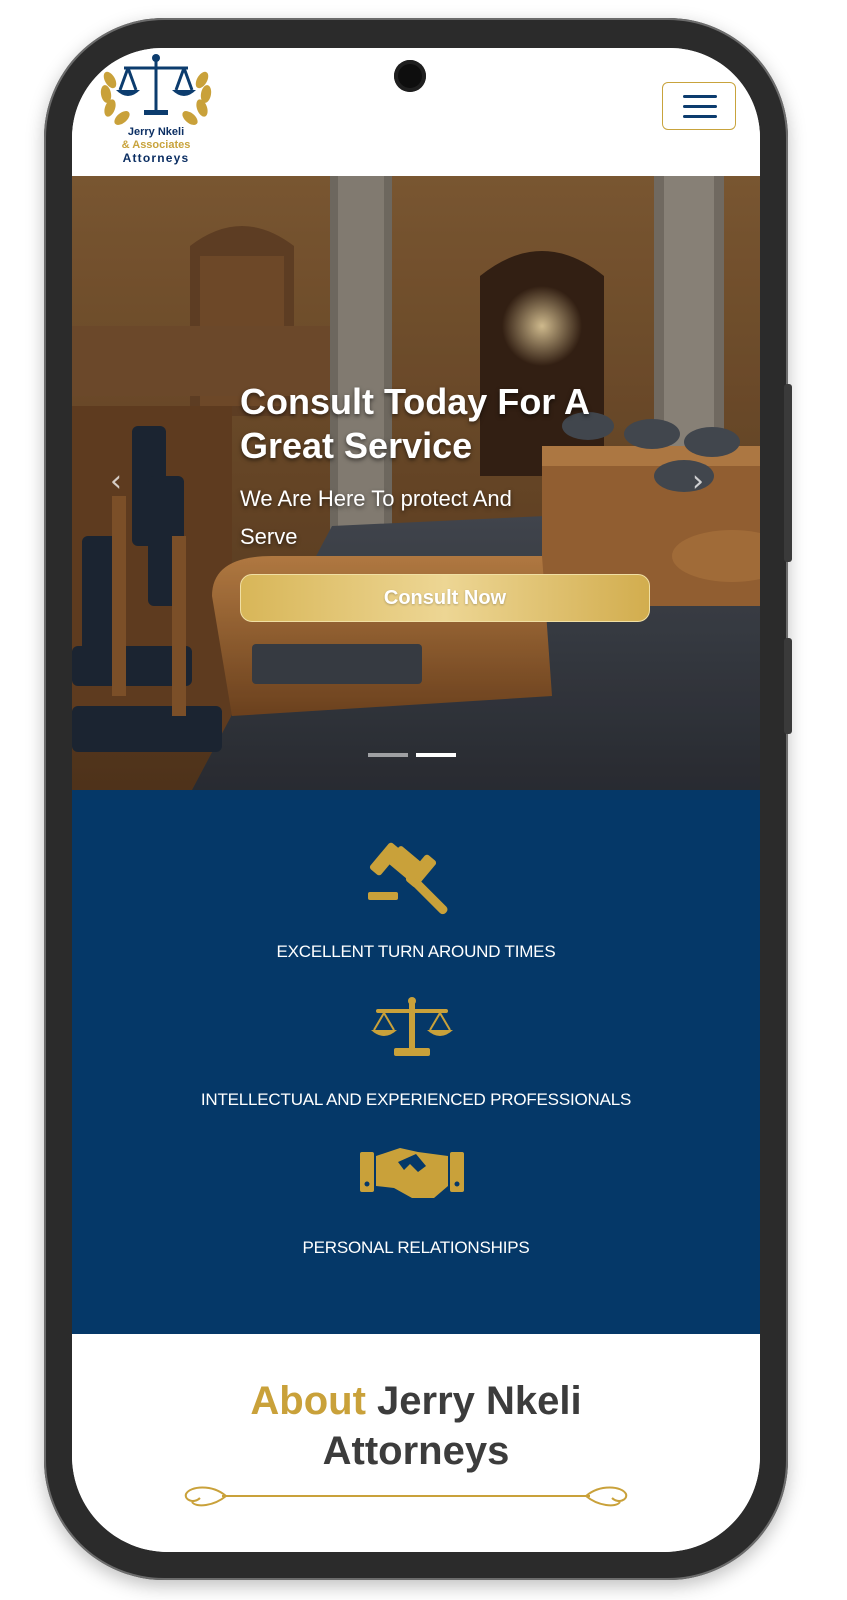 The width and height of the screenshot is (847, 1600). I want to click on hero-title-line-2: Great Service, so click(356, 445).